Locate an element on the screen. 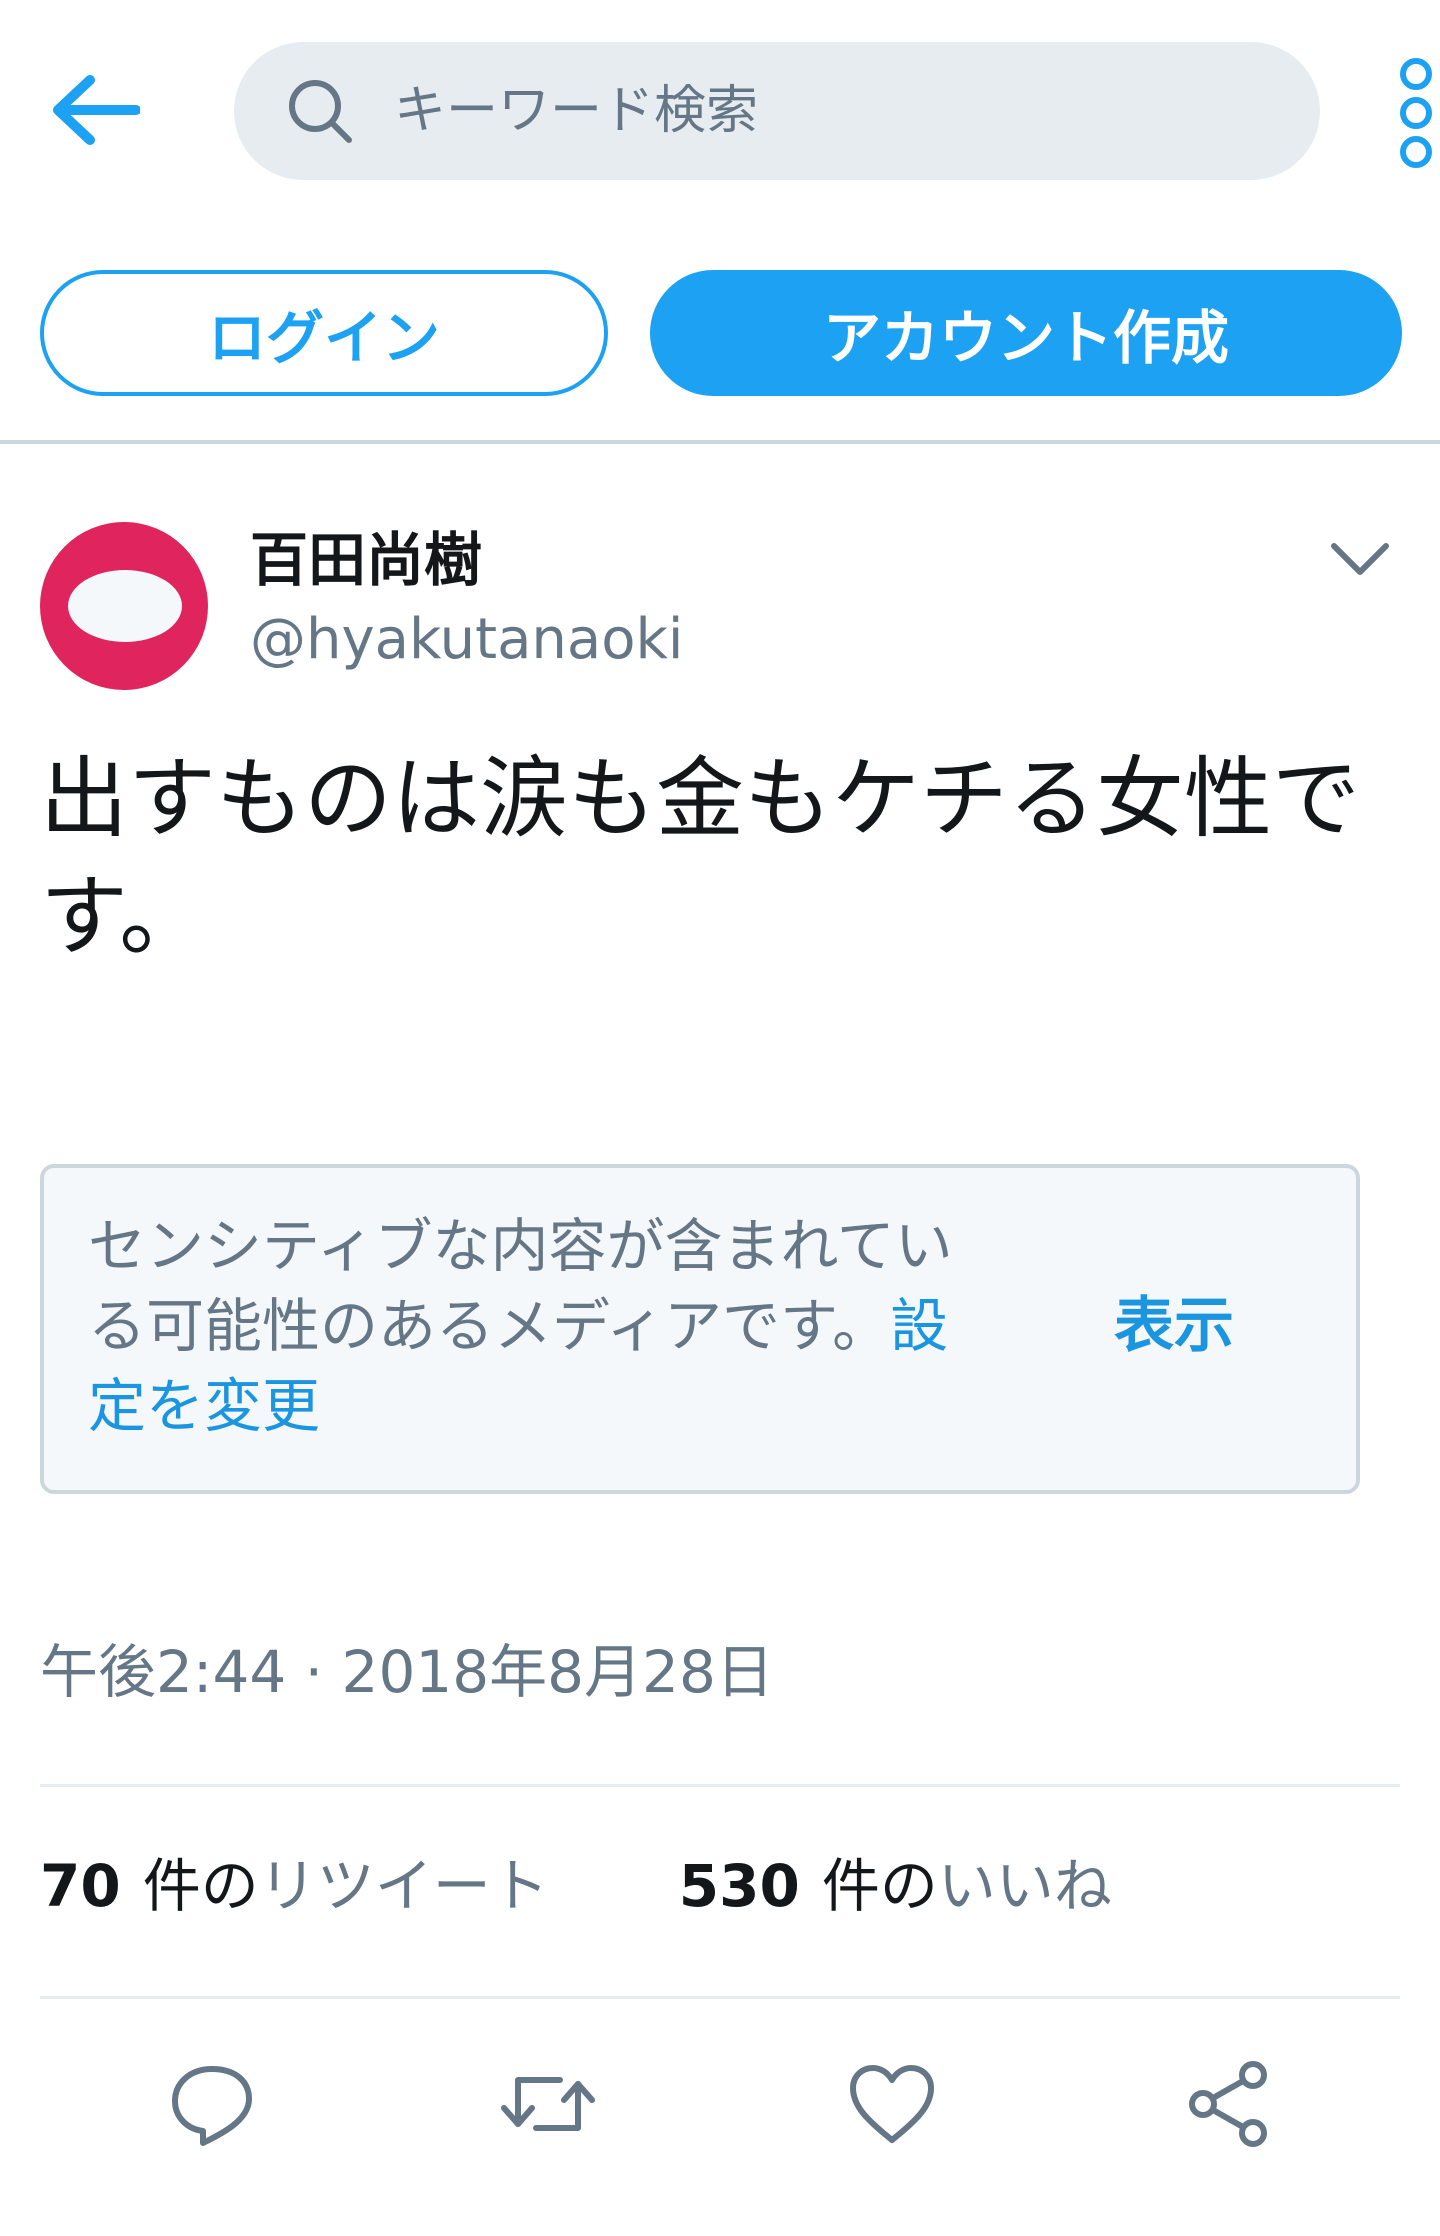 This screenshot has height=2236, width=1440. chevron-down-icon is located at coordinates (1360, 559).